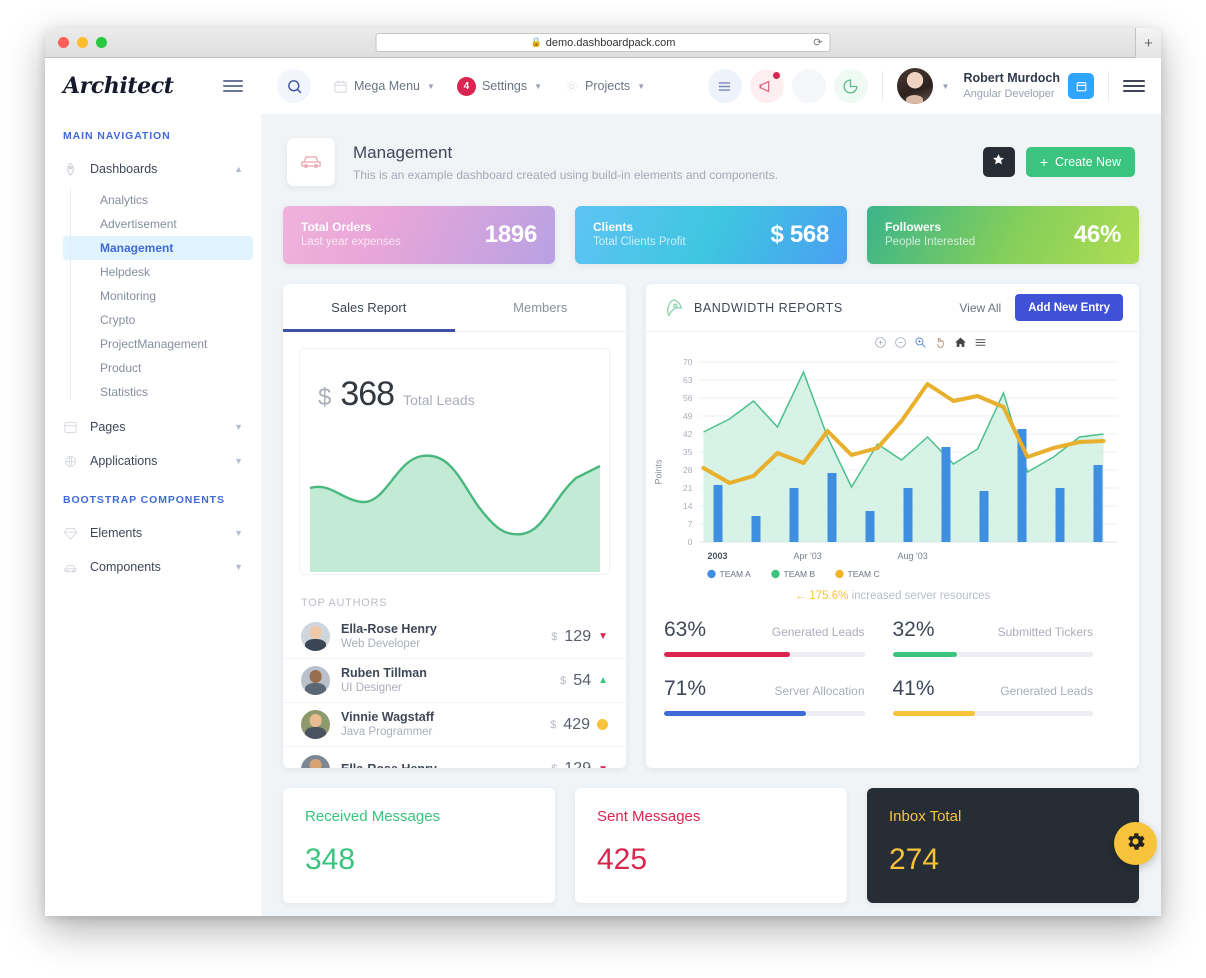 Image resolution: width=1206 pixels, height=978 pixels. I want to click on progress-top: 63% Generated Leads, so click(764, 630).